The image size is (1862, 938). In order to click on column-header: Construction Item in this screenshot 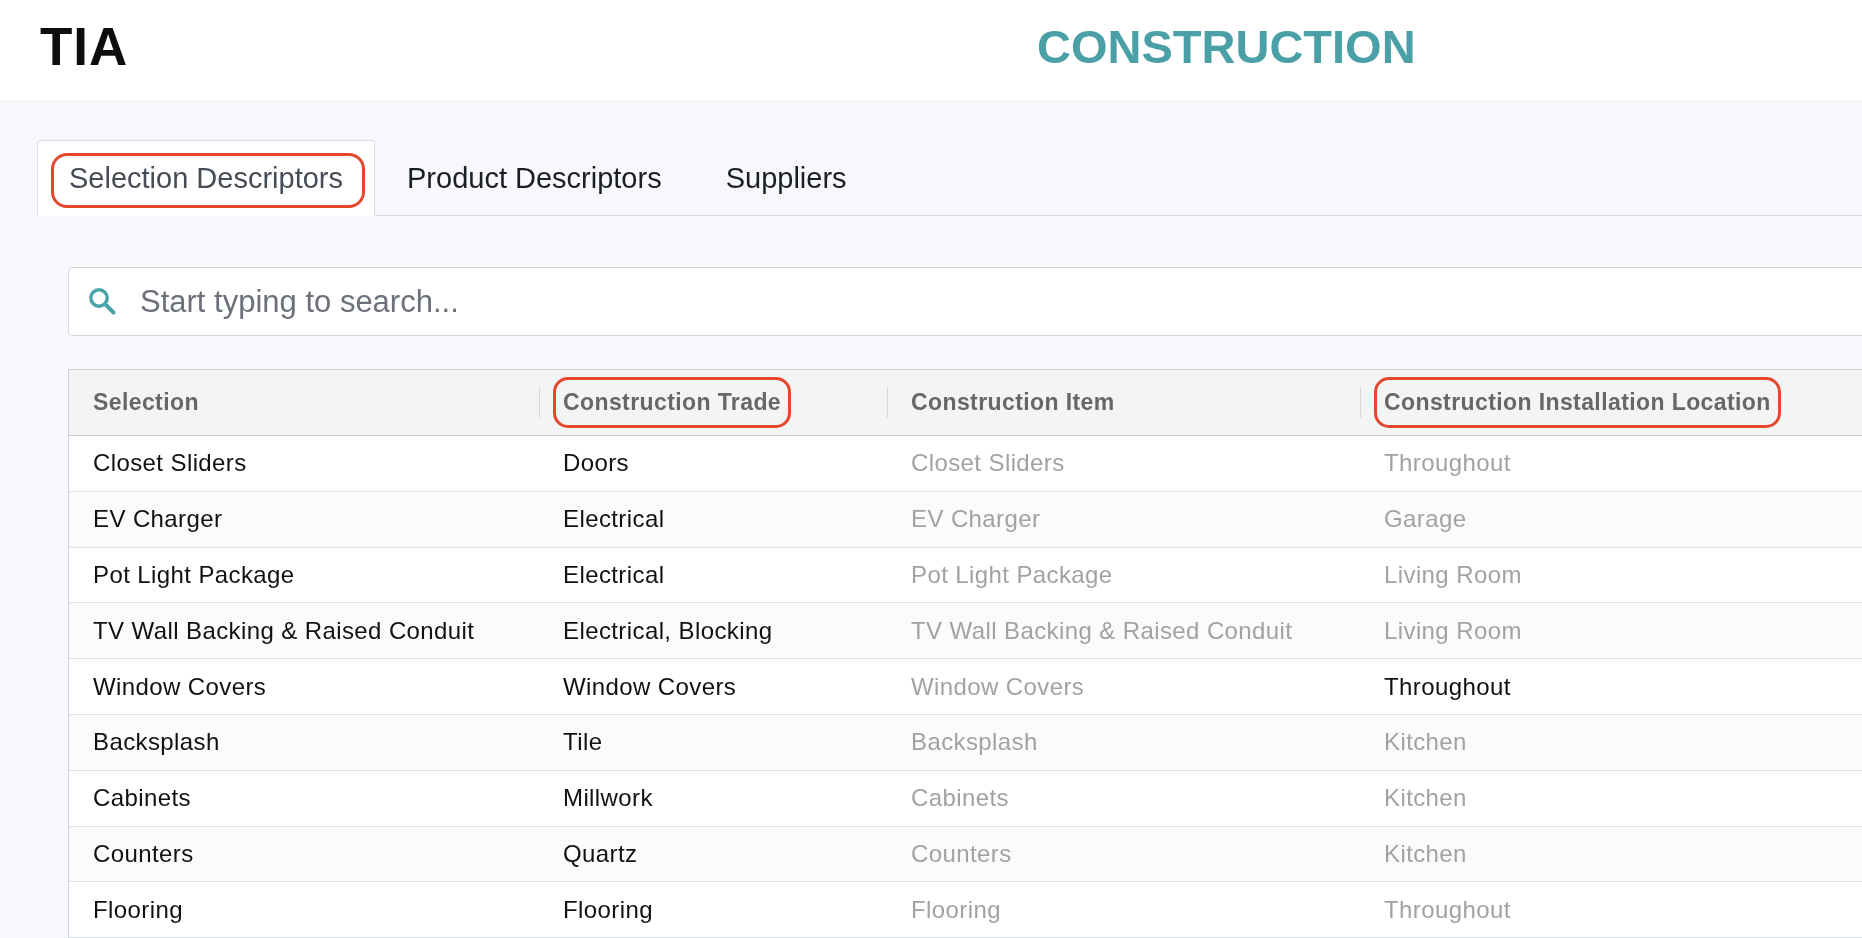, I will do `click(1013, 402)`.